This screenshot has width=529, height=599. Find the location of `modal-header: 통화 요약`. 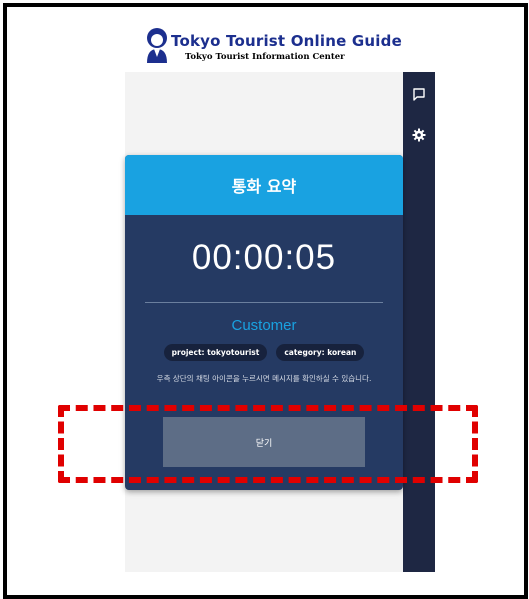

modal-header: 통화 요약 is located at coordinates (264, 185).